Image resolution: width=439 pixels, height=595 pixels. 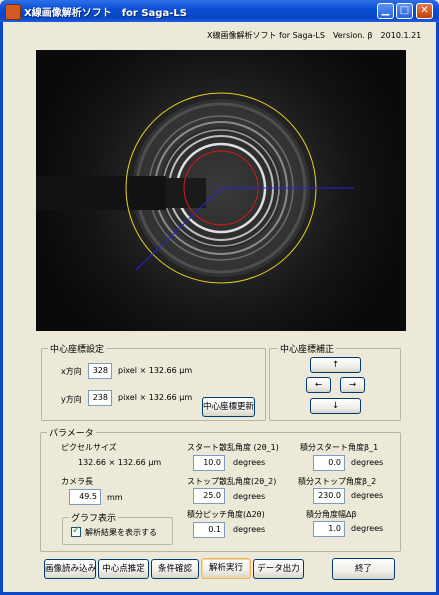 What do you see at coordinates (335, 365) in the screenshot?
I see `move-up-button: ↑` at bounding box center [335, 365].